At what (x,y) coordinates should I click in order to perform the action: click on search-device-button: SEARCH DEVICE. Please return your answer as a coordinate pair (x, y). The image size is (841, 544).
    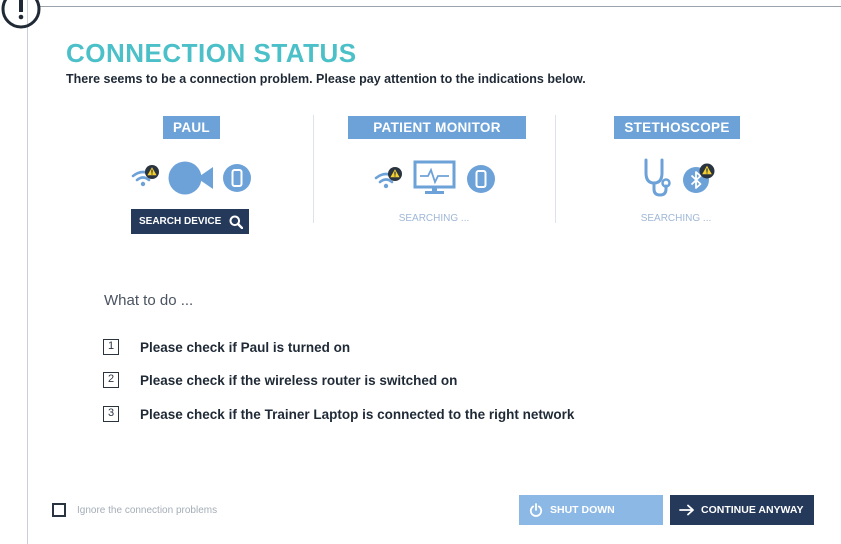
    Looking at the image, I should click on (190, 221).